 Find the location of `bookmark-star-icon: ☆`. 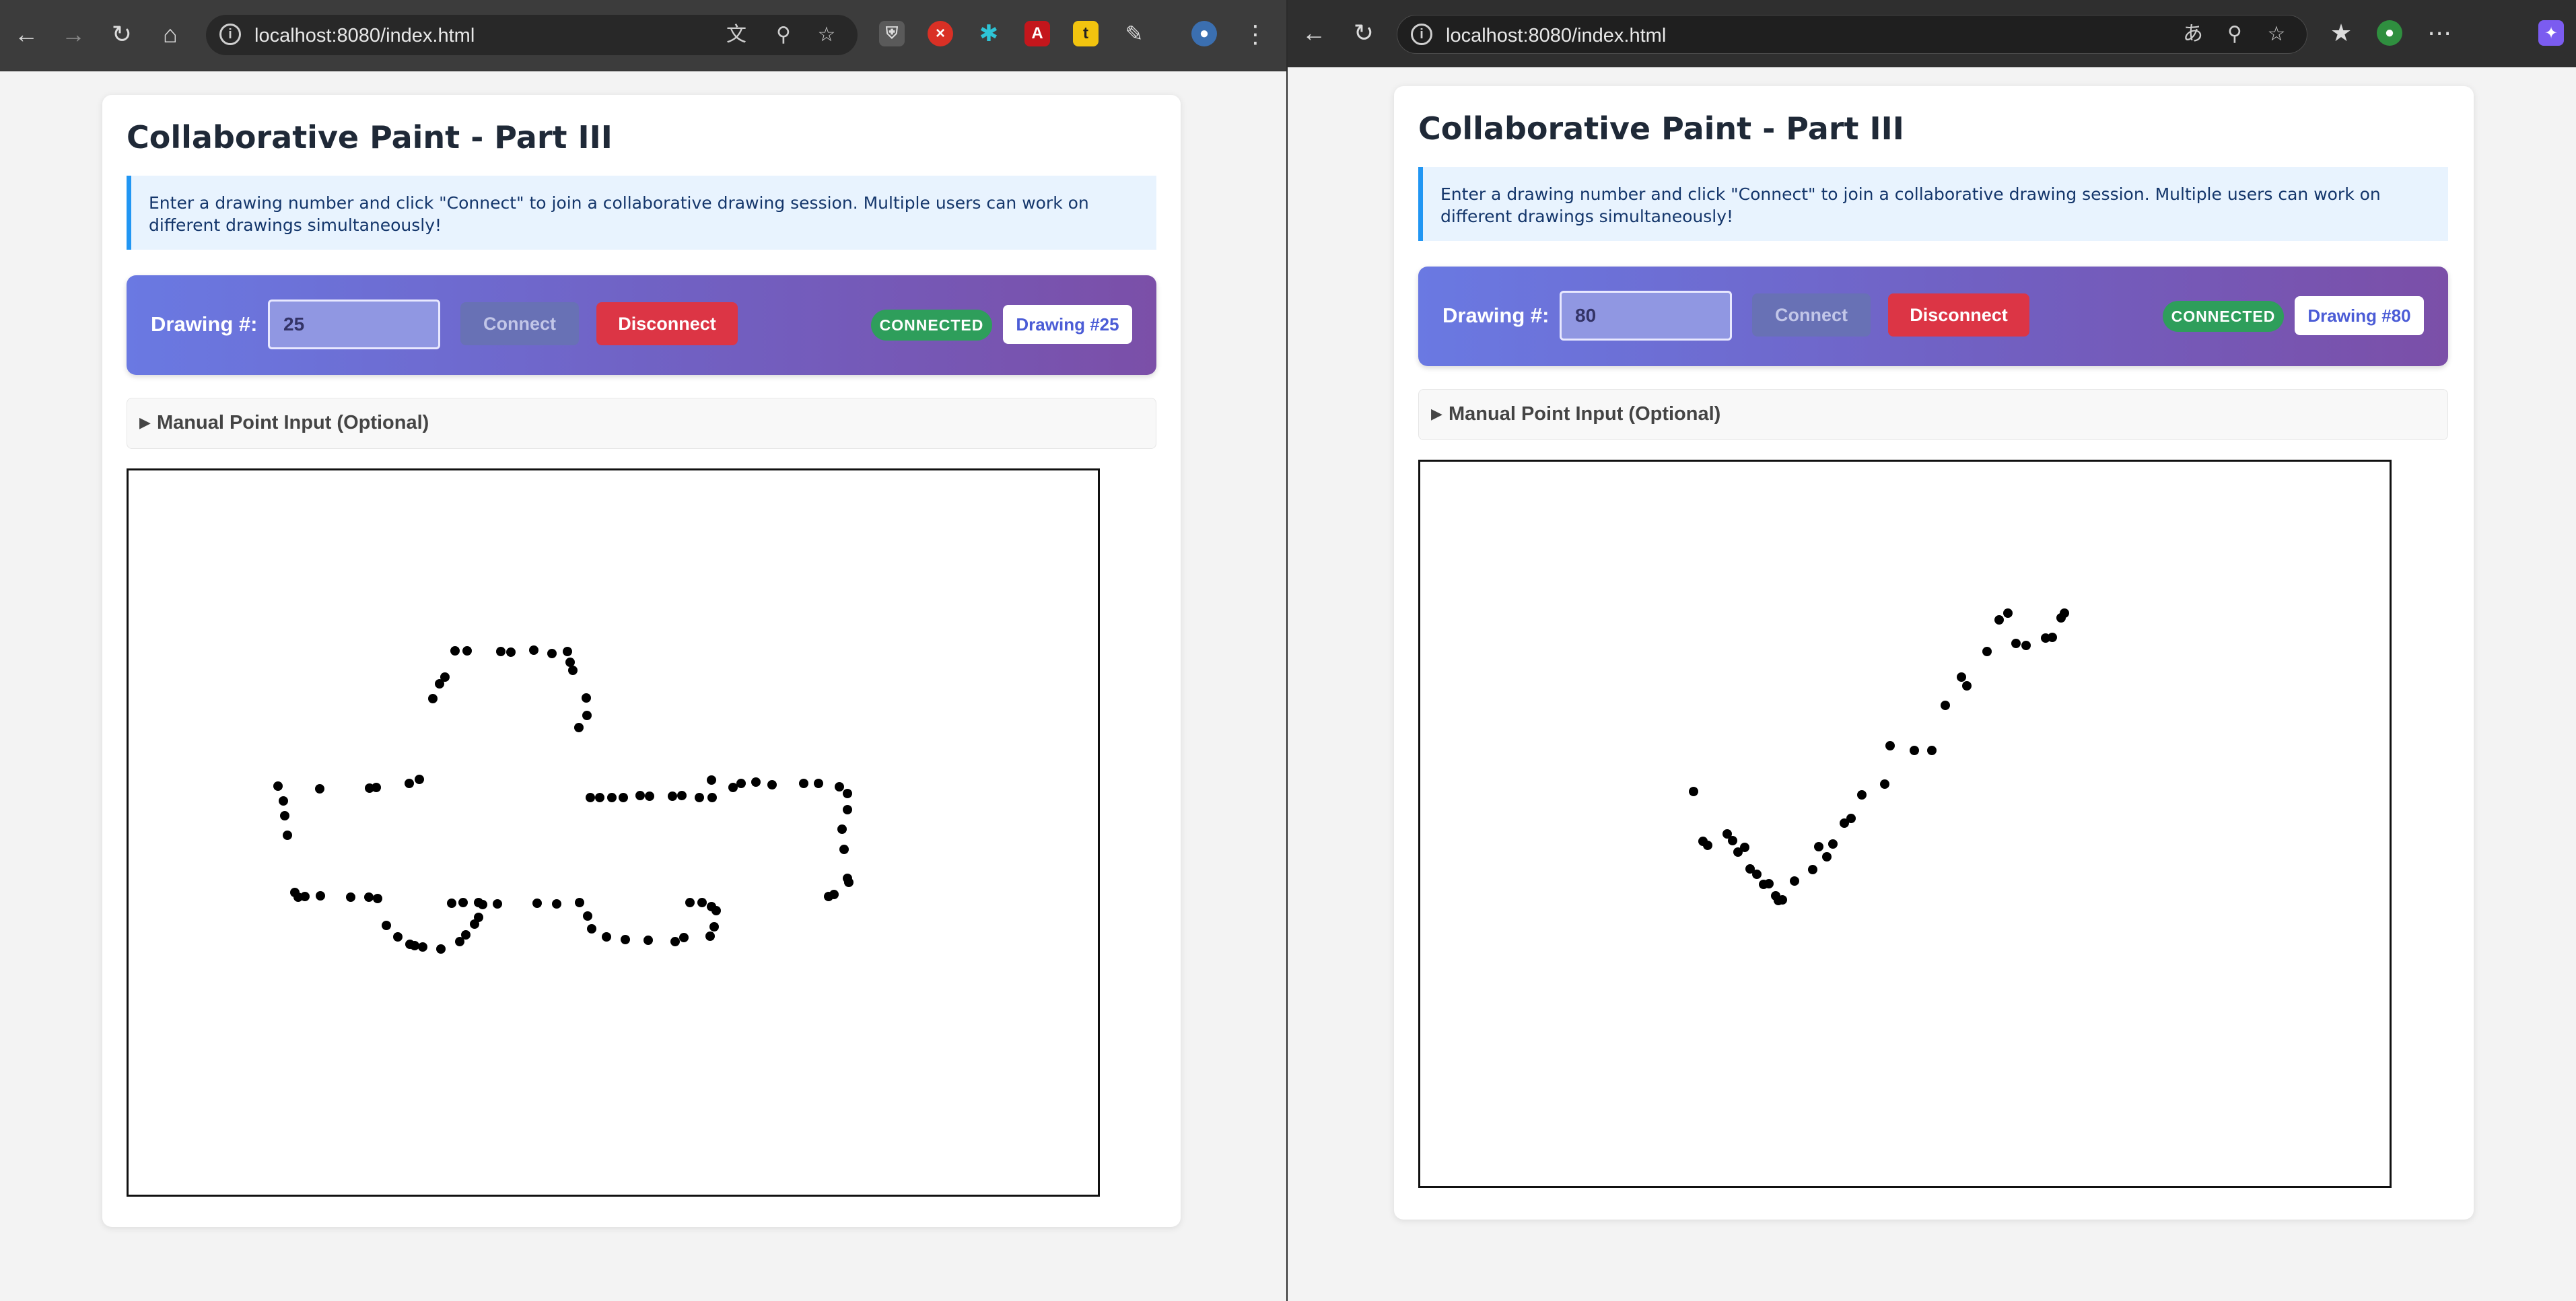

bookmark-star-icon: ☆ is located at coordinates (826, 35).